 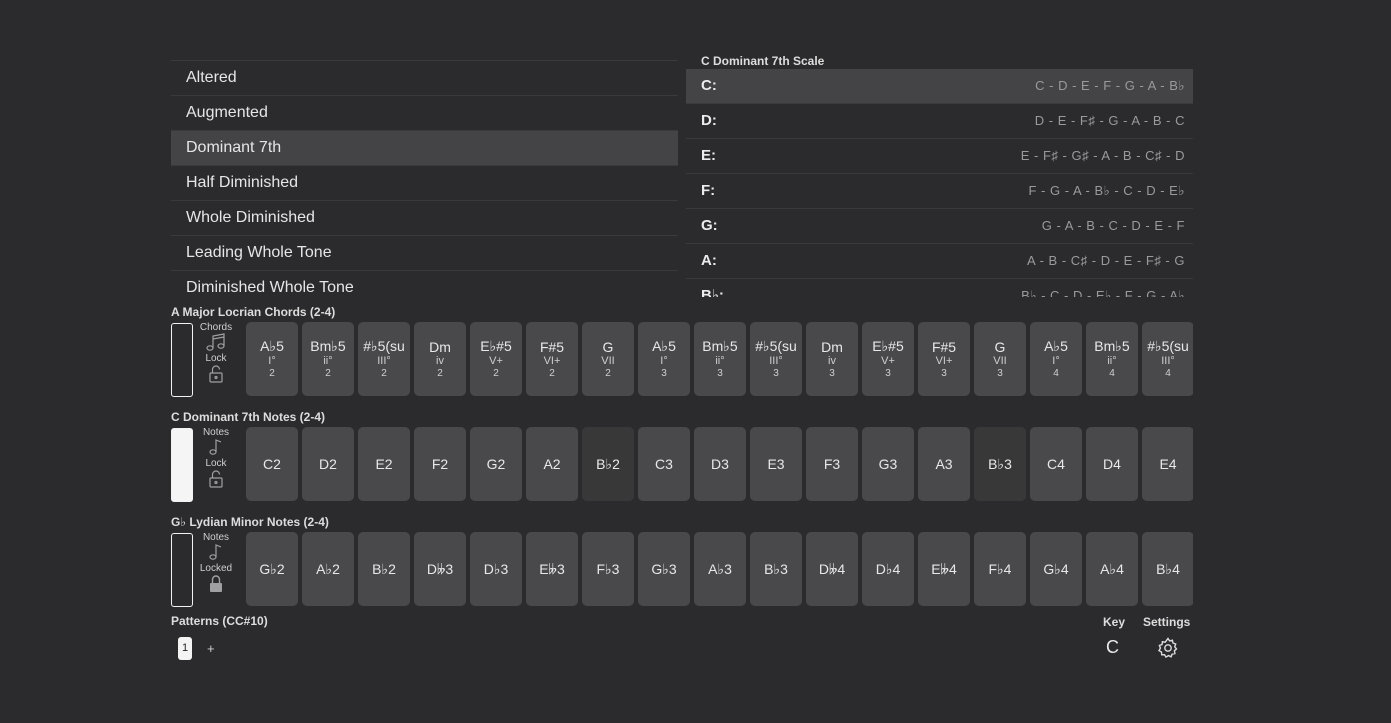 What do you see at coordinates (424, 182) in the screenshot?
I see `scale-type-item: Half Diminished` at bounding box center [424, 182].